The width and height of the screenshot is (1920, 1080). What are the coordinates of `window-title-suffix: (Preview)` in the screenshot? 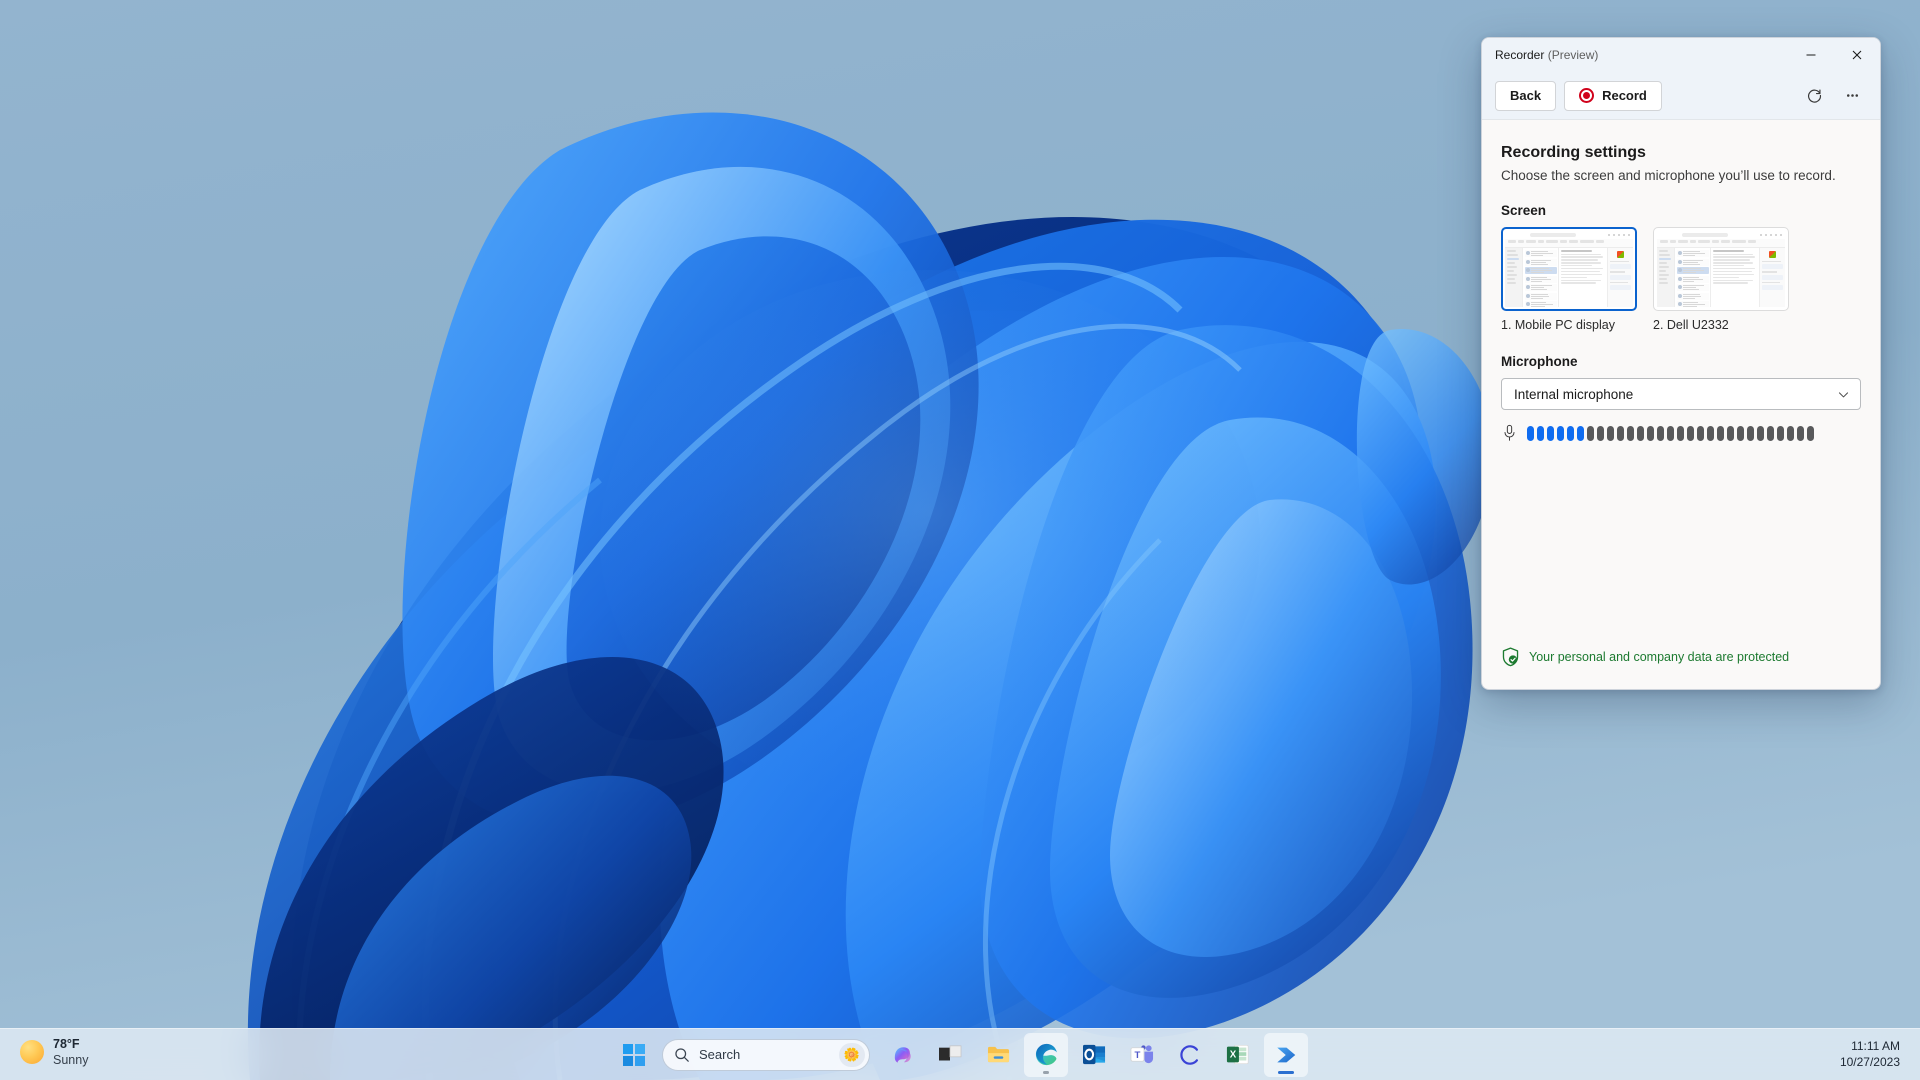 It's located at (1571, 55).